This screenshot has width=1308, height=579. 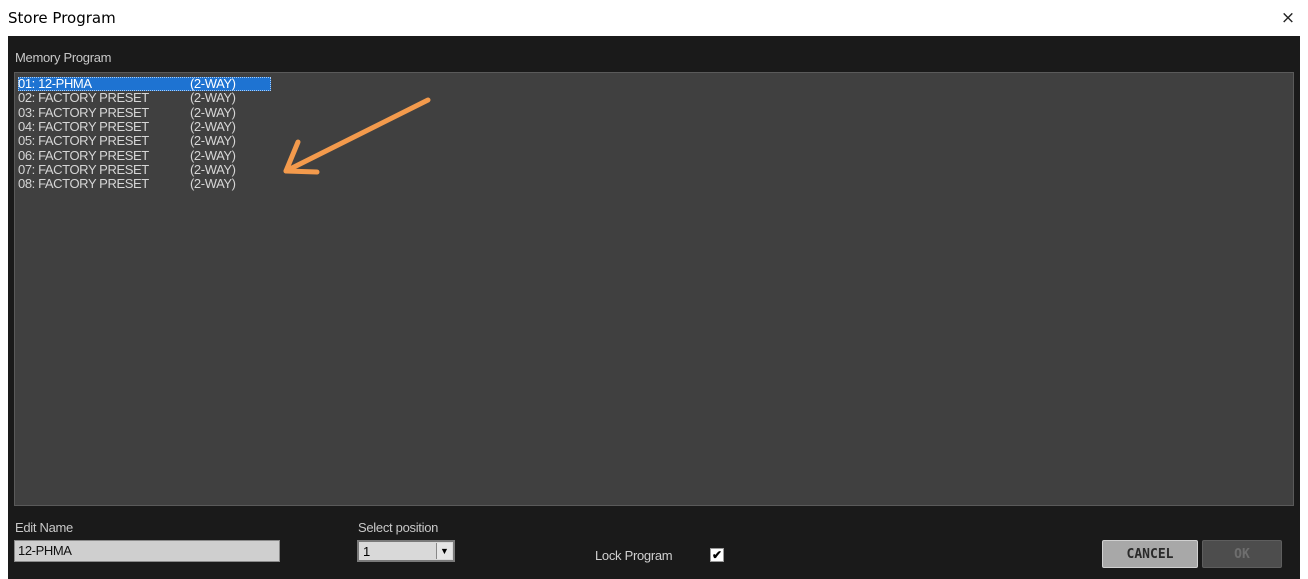 What do you see at coordinates (367, 551) in the screenshot?
I see `select-position-value: 1` at bounding box center [367, 551].